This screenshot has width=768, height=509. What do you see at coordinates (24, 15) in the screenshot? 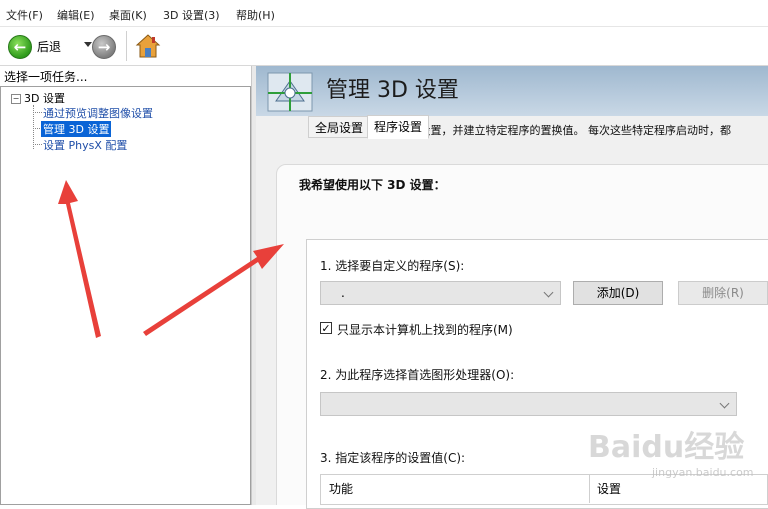
I see `menu-file: 文件(F)` at bounding box center [24, 15].